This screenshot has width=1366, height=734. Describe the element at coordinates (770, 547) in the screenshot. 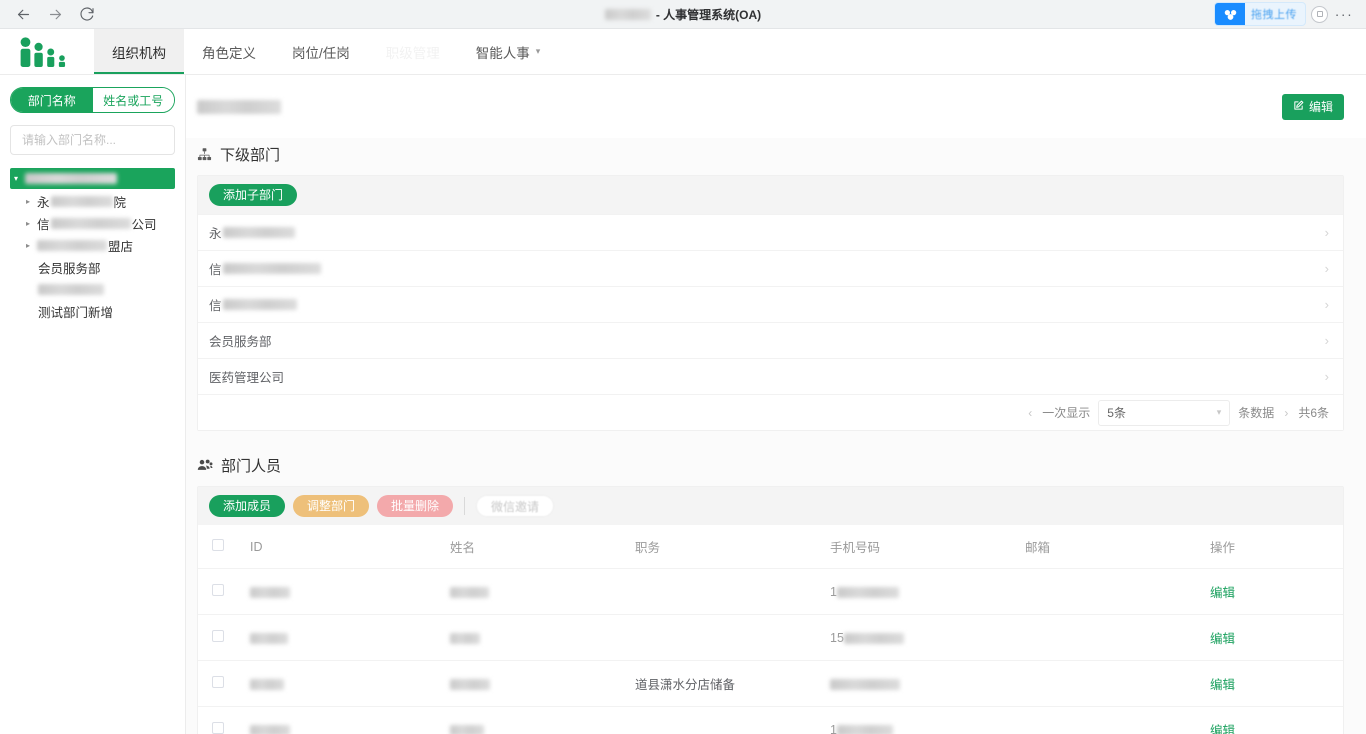

I see `table-head: ID 姓名 职务 手机号码 邮箱 操作` at that location.